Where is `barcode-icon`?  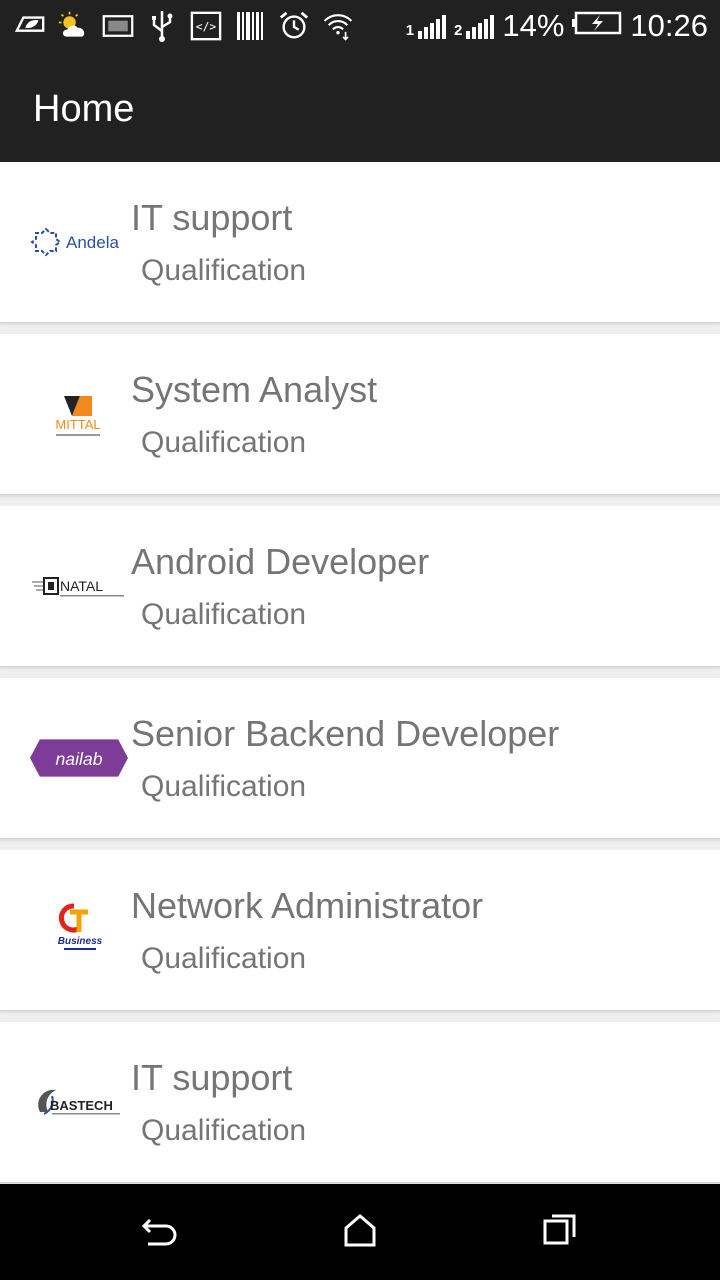
barcode-icon is located at coordinates (250, 26).